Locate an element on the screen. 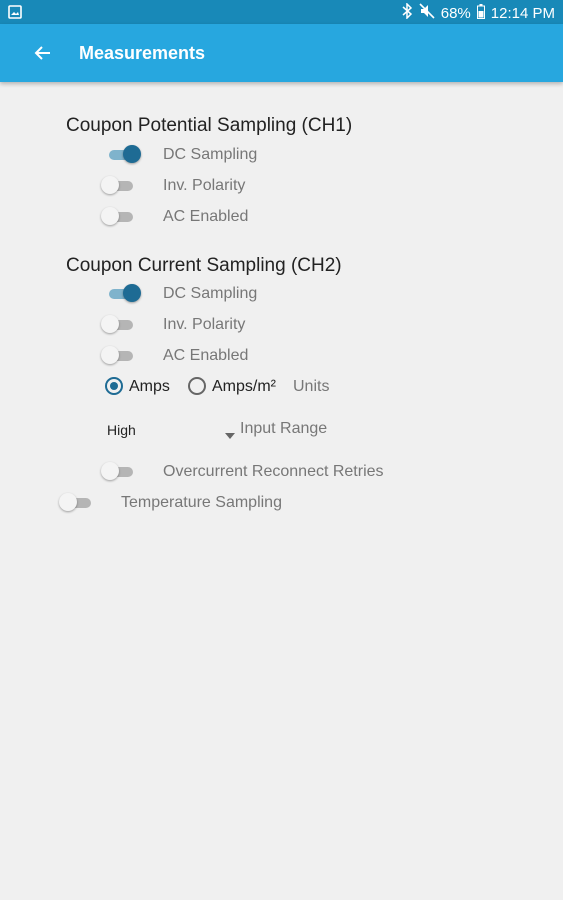  battery-percent: 68% is located at coordinates (455, 13).